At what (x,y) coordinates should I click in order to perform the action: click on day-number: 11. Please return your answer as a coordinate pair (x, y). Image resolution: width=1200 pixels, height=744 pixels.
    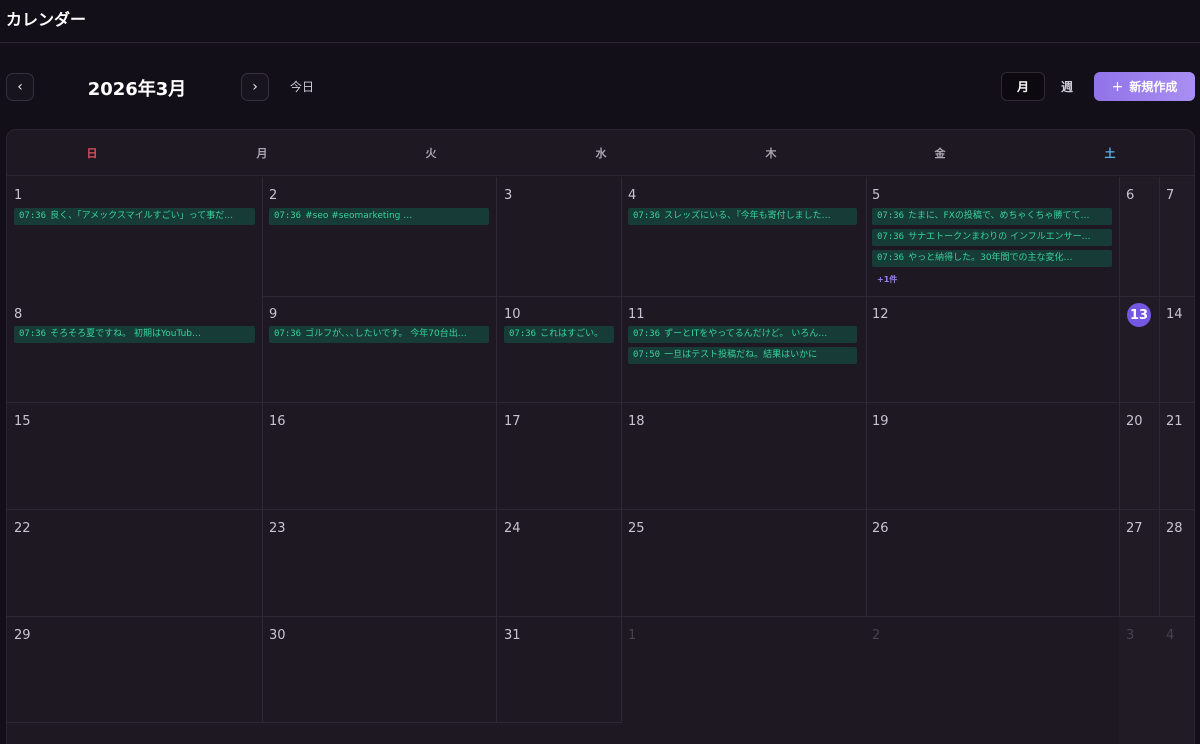
    Looking at the image, I should click on (636, 314).